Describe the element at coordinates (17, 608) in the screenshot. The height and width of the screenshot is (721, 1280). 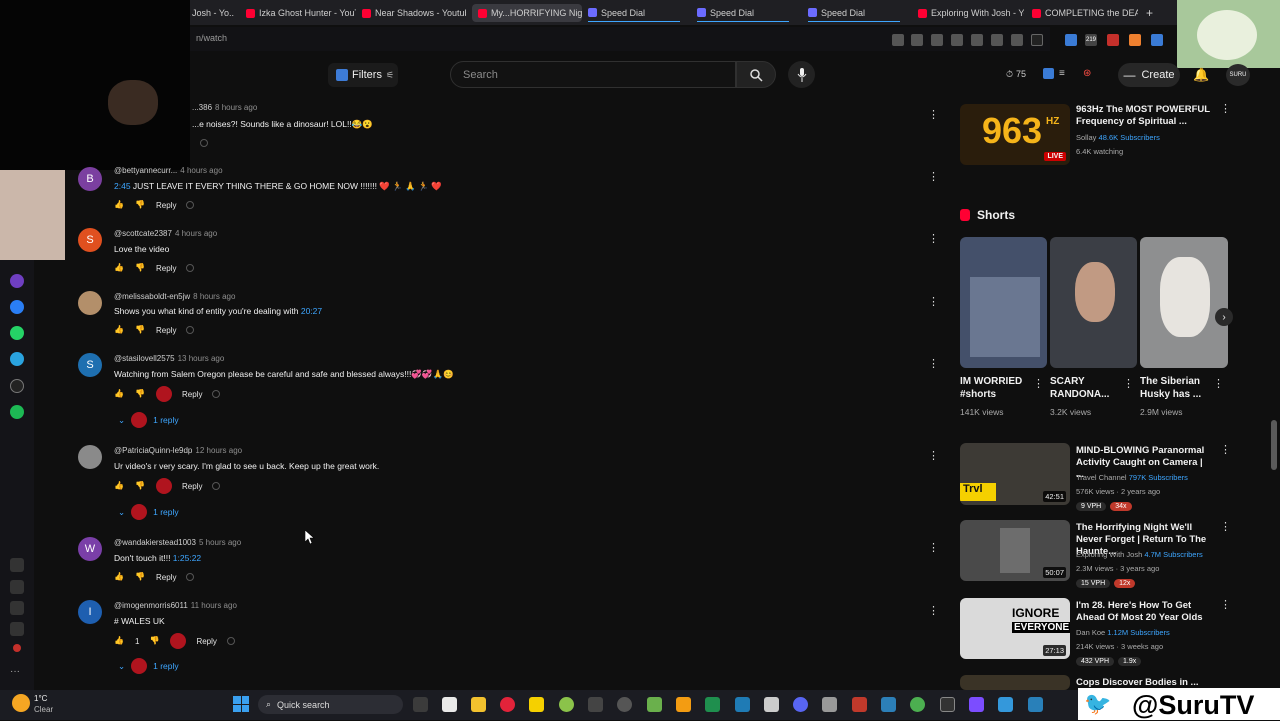
I see `history-icon` at that location.